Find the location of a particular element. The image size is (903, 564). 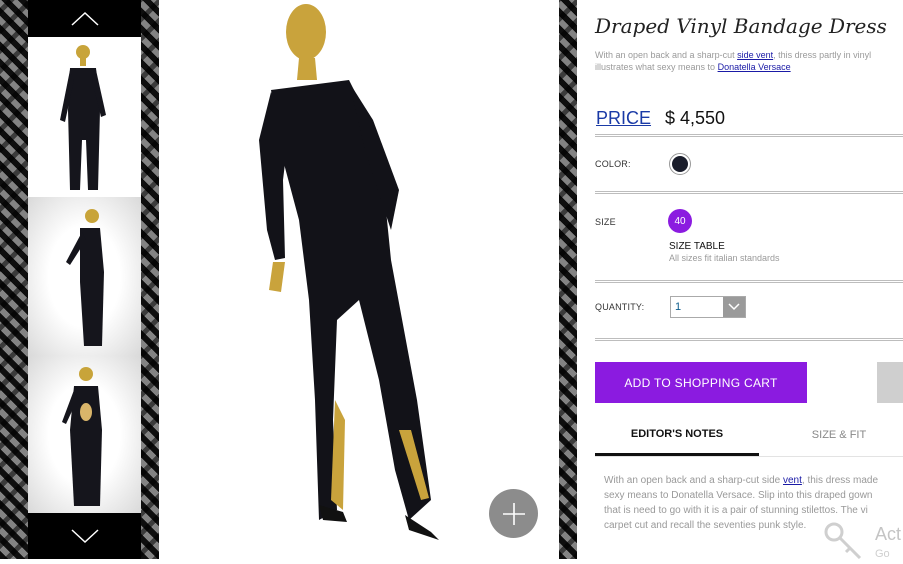

decorative-pattern-left is located at coordinates (15, 279).